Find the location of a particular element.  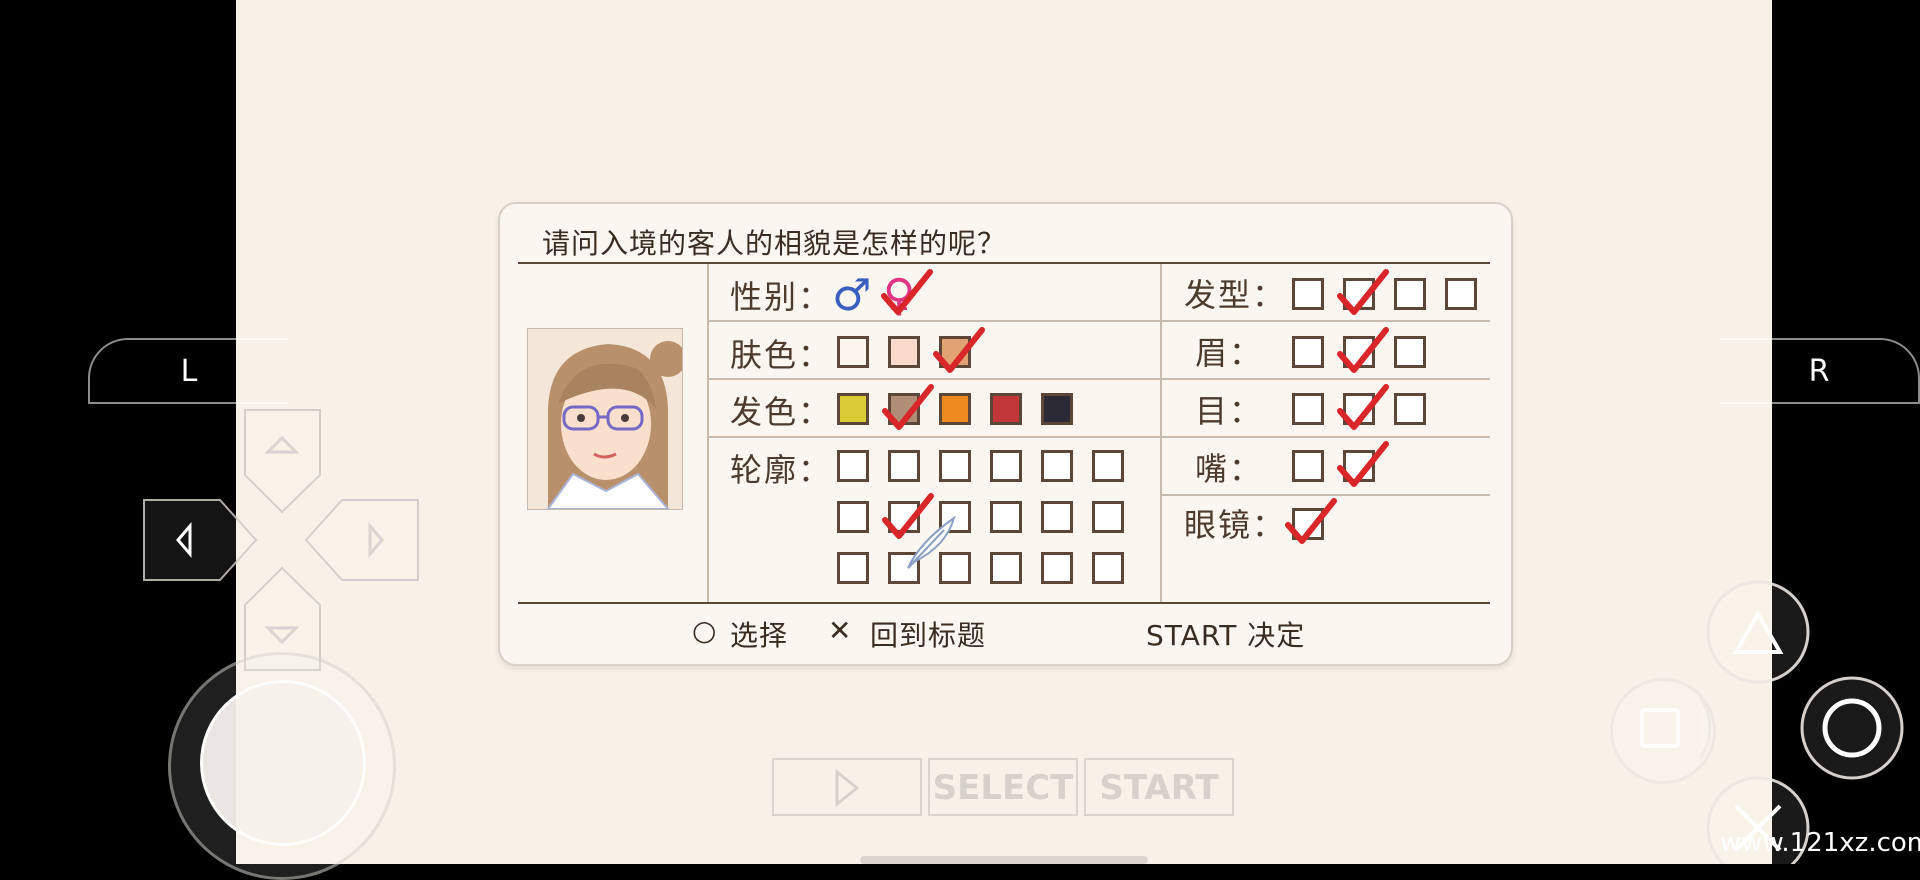

top-divider is located at coordinates (1004, 263).